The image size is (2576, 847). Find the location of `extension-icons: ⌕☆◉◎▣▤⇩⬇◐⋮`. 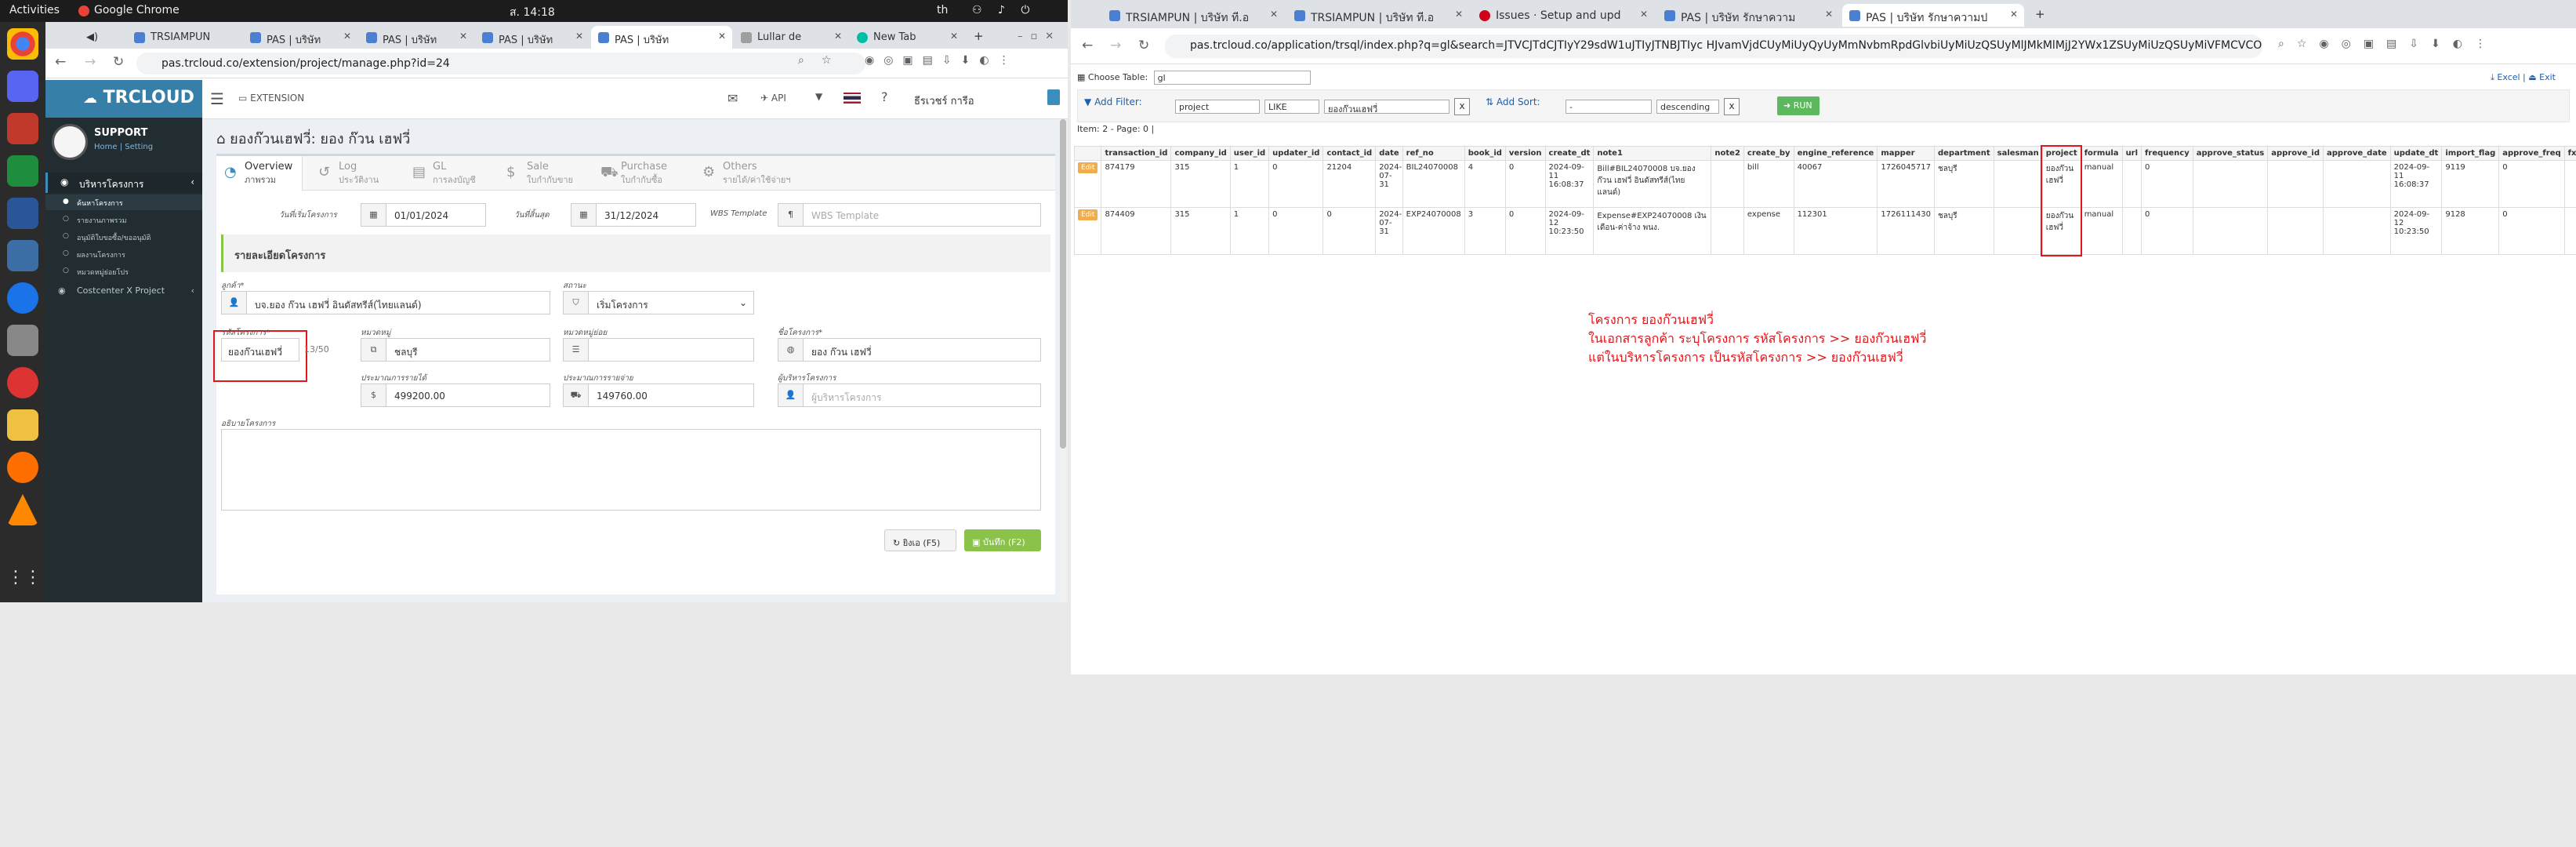

extension-icons: ⌕☆◉◎▣▤⇩⬇◐⋮ is located at coordinates (2388, 44).